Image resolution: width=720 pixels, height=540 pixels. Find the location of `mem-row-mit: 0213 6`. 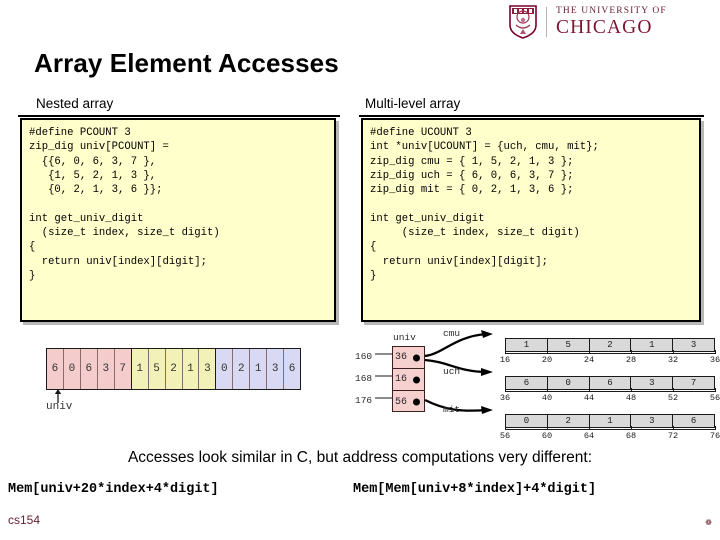

mem-row-mit: 0213 6 is located at coordinates (610, 421).